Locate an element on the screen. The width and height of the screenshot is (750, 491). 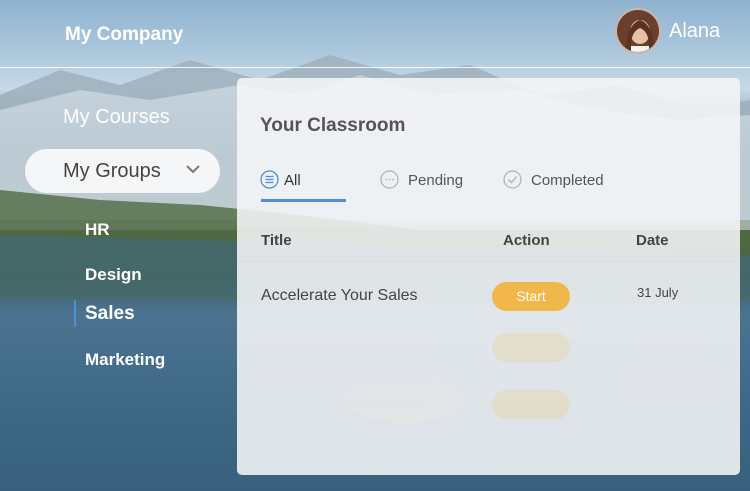
active-group-indicator is located at coordinates (75, 313).